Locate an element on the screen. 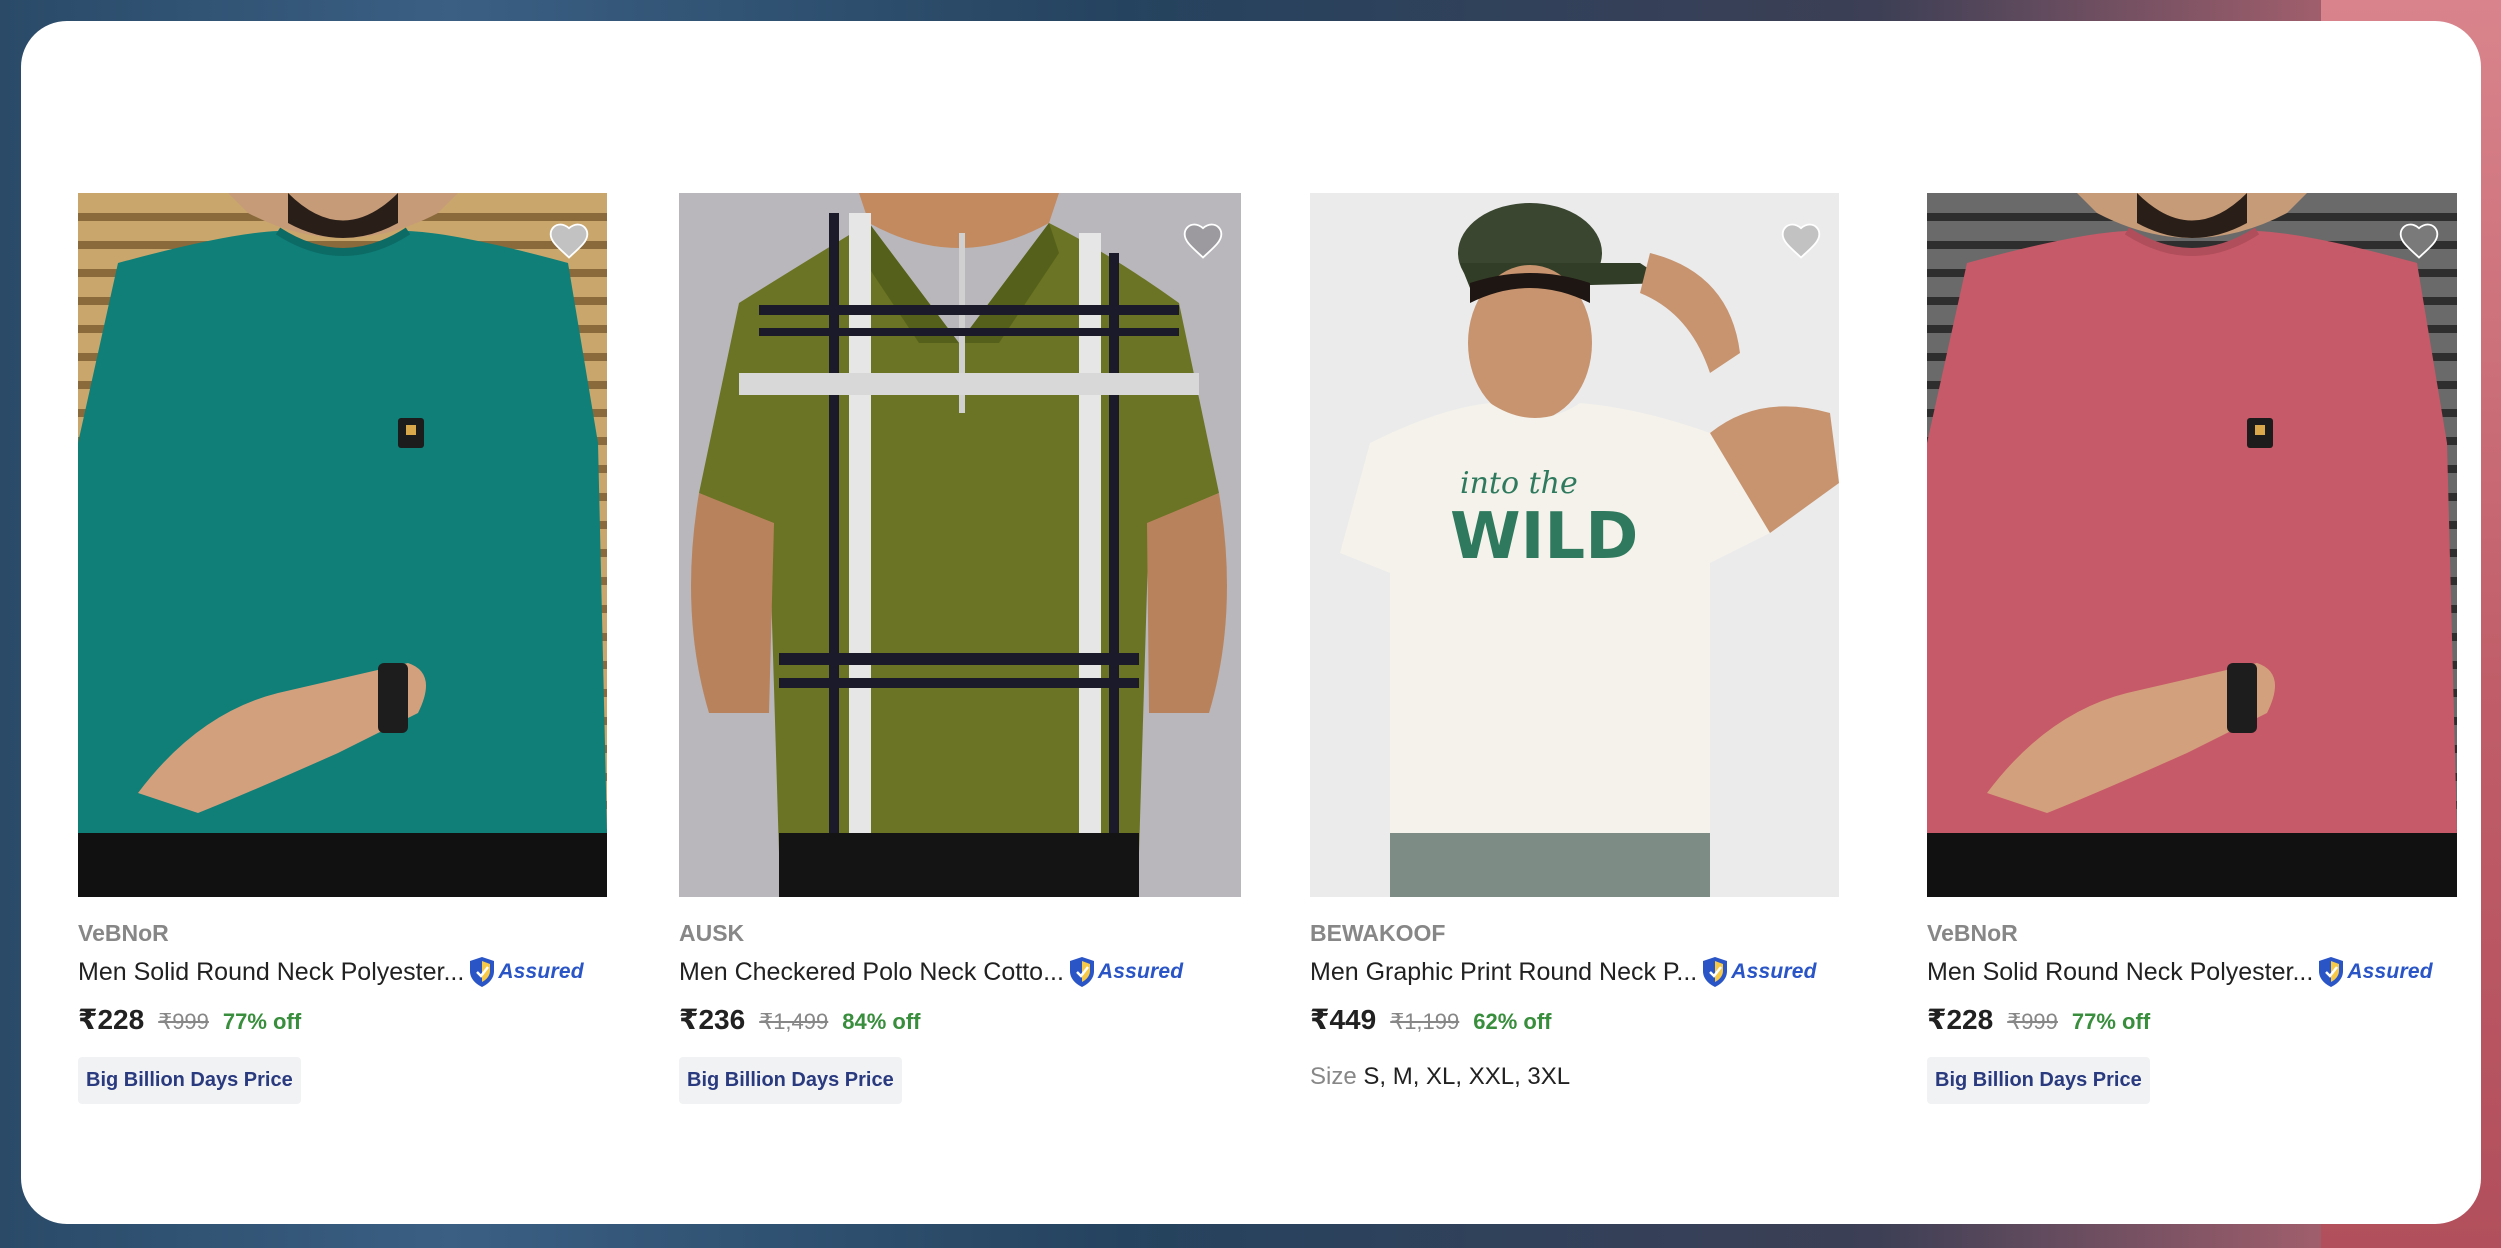 The image size is (2501, 1248). size-values: S, M, XL, XXL, 3XL is located at coordinates (1467, 1076).